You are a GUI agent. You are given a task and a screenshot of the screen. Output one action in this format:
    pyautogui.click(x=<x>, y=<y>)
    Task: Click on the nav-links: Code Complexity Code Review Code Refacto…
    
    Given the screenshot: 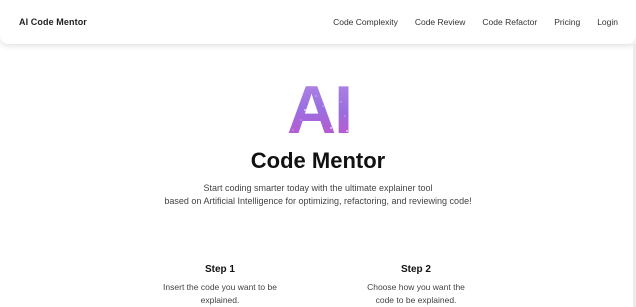 What is the action you would take?
    pyautogui.click(x=475, y=22)
    